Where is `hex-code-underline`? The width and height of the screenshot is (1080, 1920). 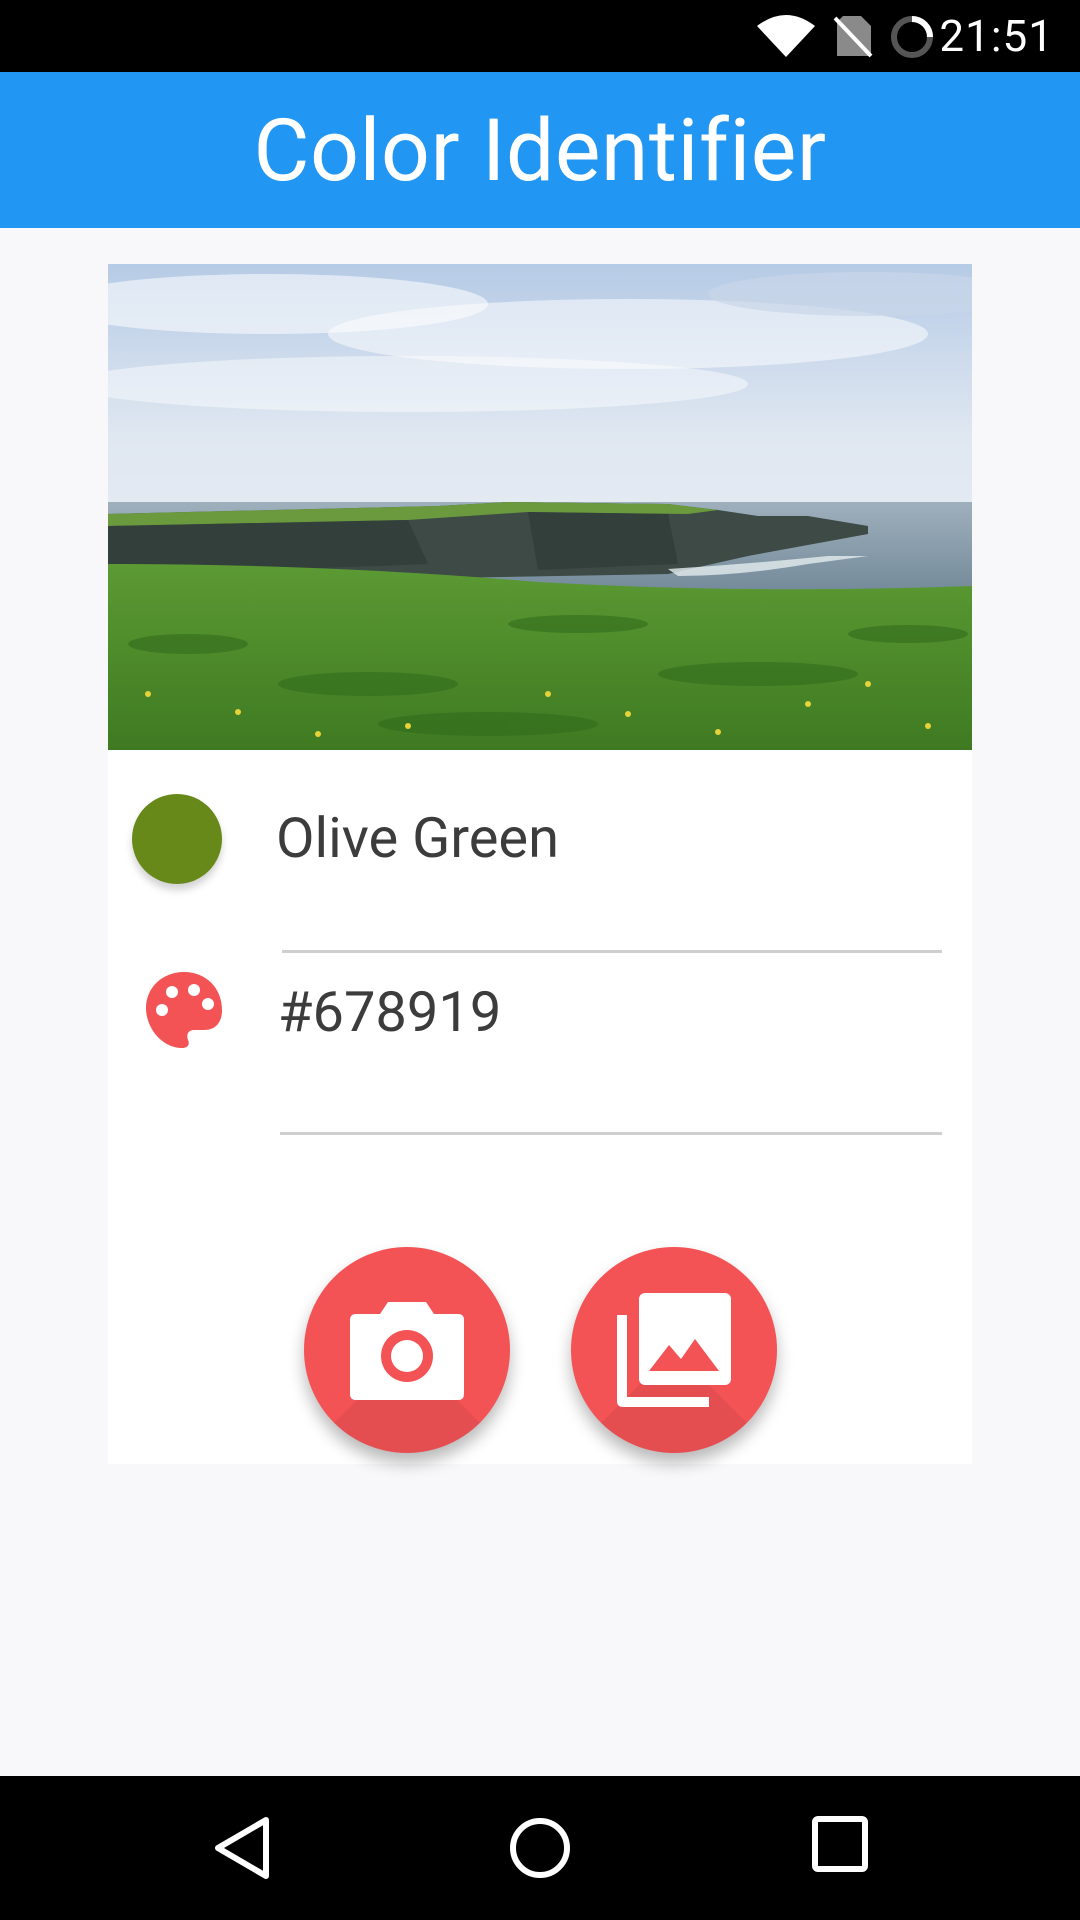 hex-code-underline is located at coordinates (611, 1133).